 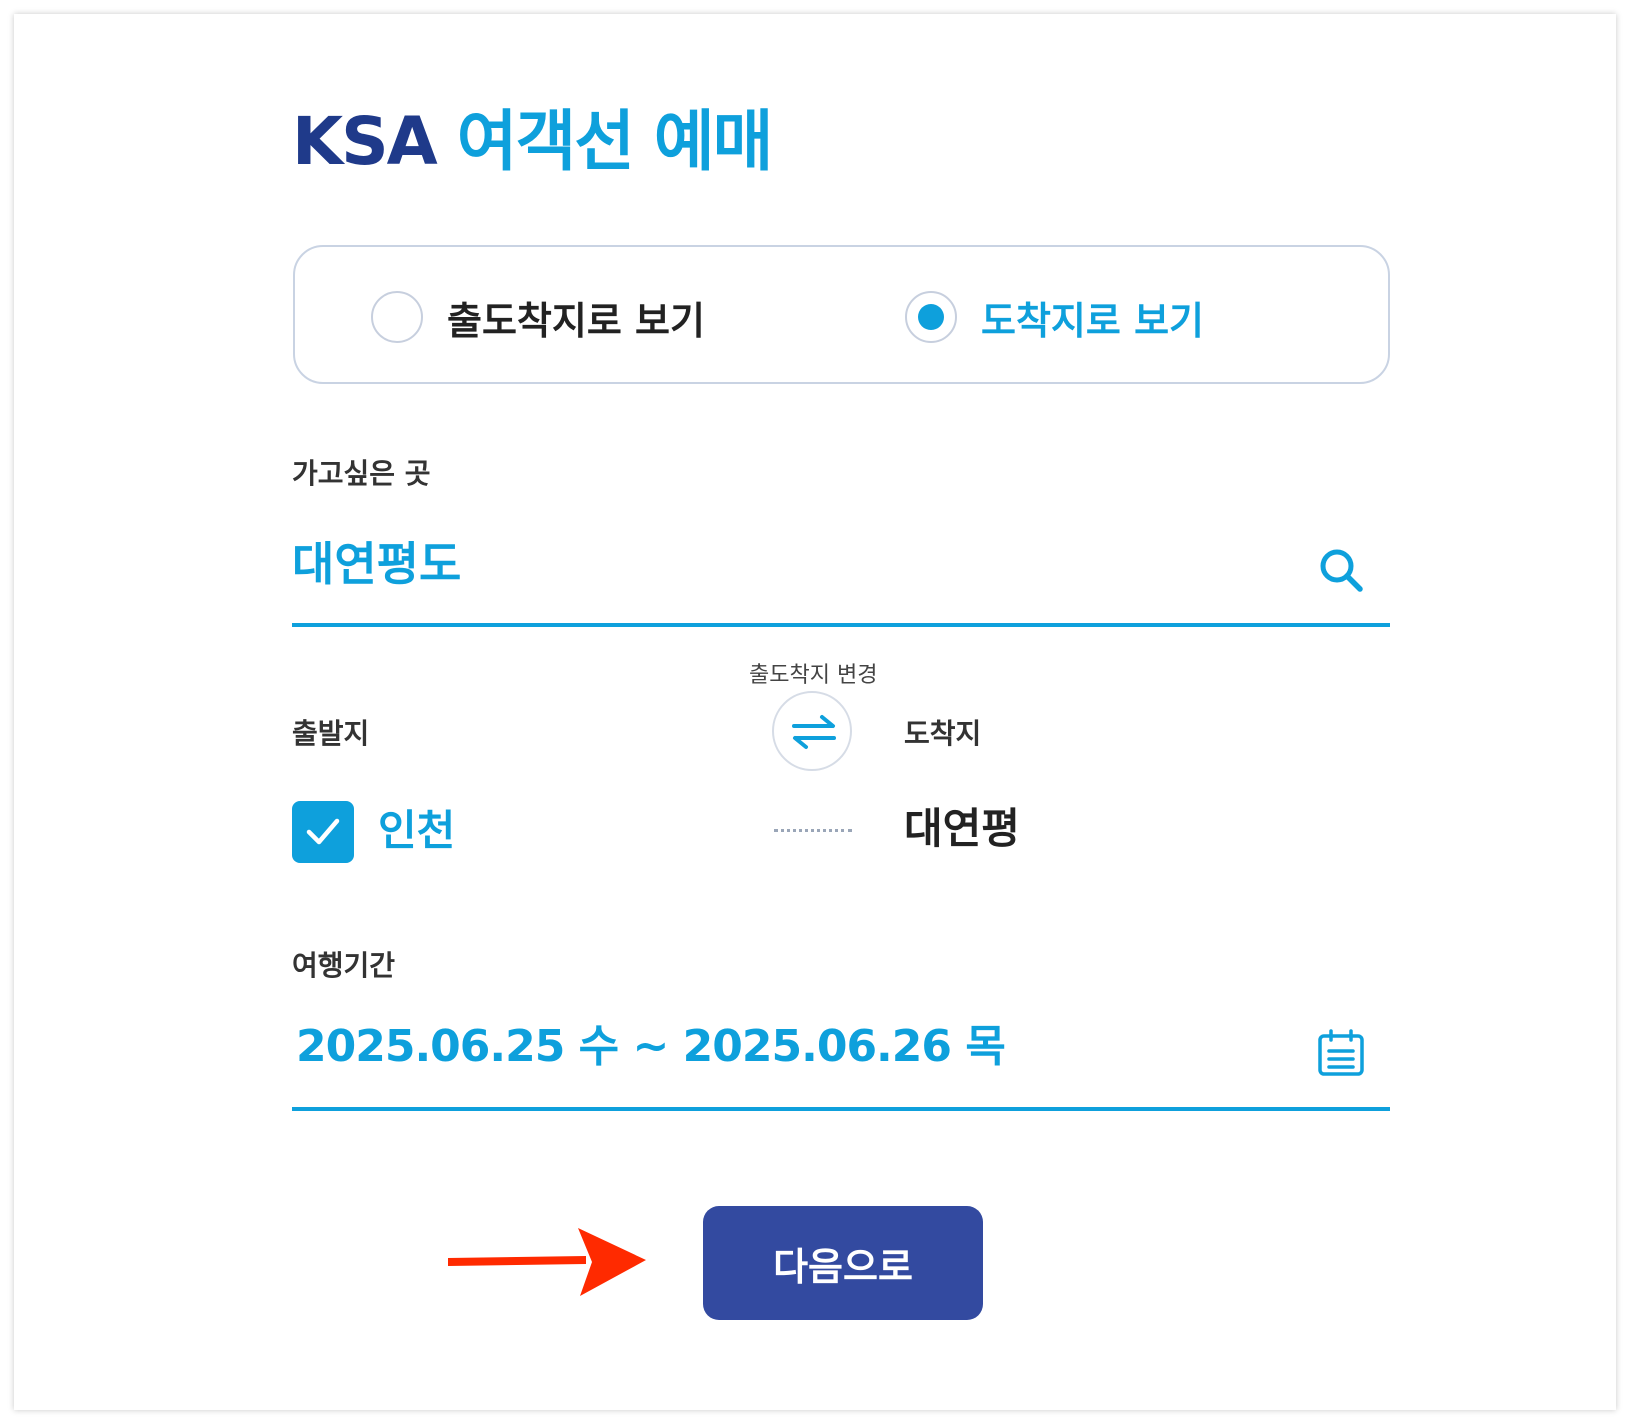 I want to click on origin-label: 출발지, so click(x=331, y=733).